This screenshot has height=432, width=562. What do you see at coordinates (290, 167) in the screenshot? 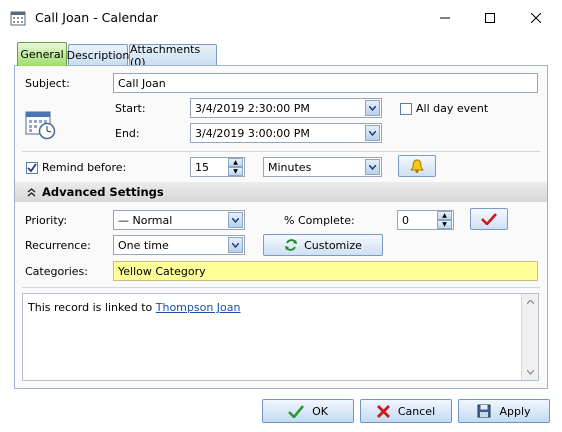
I see `remind-unit-value: Minutes` at bounding box center [290, 167].